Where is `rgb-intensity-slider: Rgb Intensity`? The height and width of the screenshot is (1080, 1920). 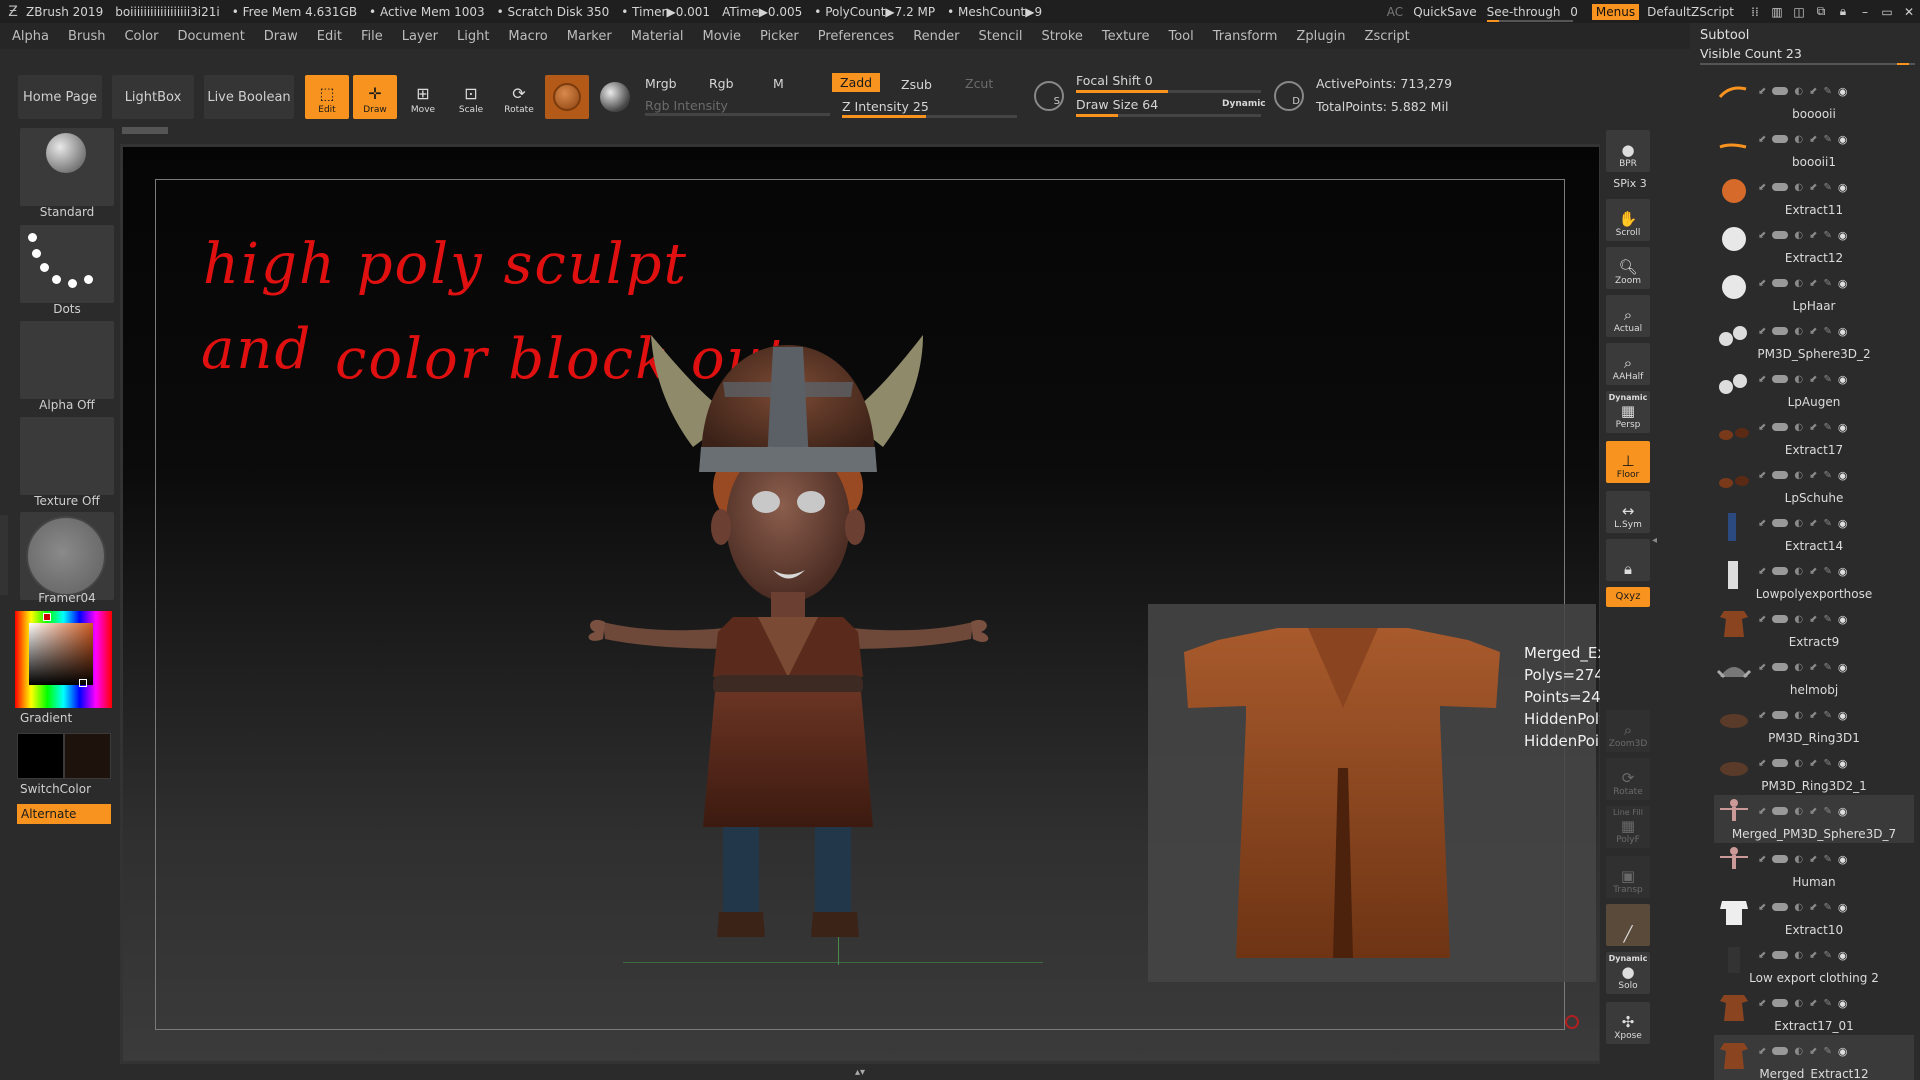
rgb-intensity-slider: Rgb Intensity is located at coordinates (686, 105).